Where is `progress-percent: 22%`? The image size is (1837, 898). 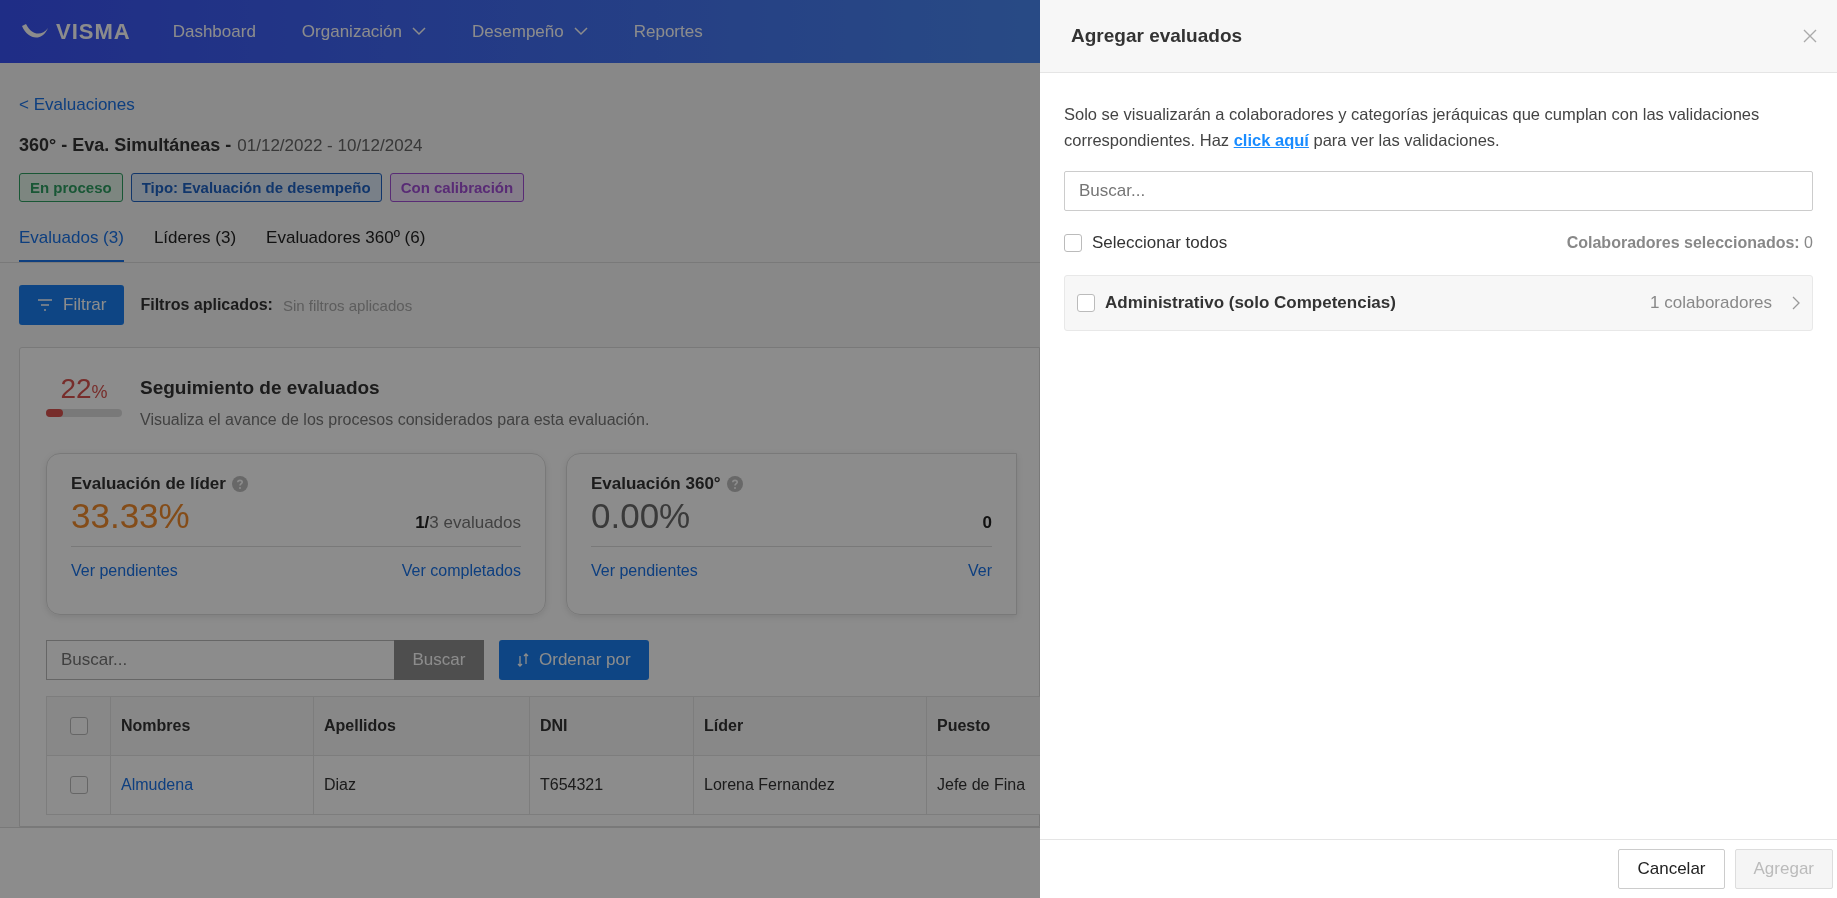
progress-percent: 22% is located at coordinates (84, 389).